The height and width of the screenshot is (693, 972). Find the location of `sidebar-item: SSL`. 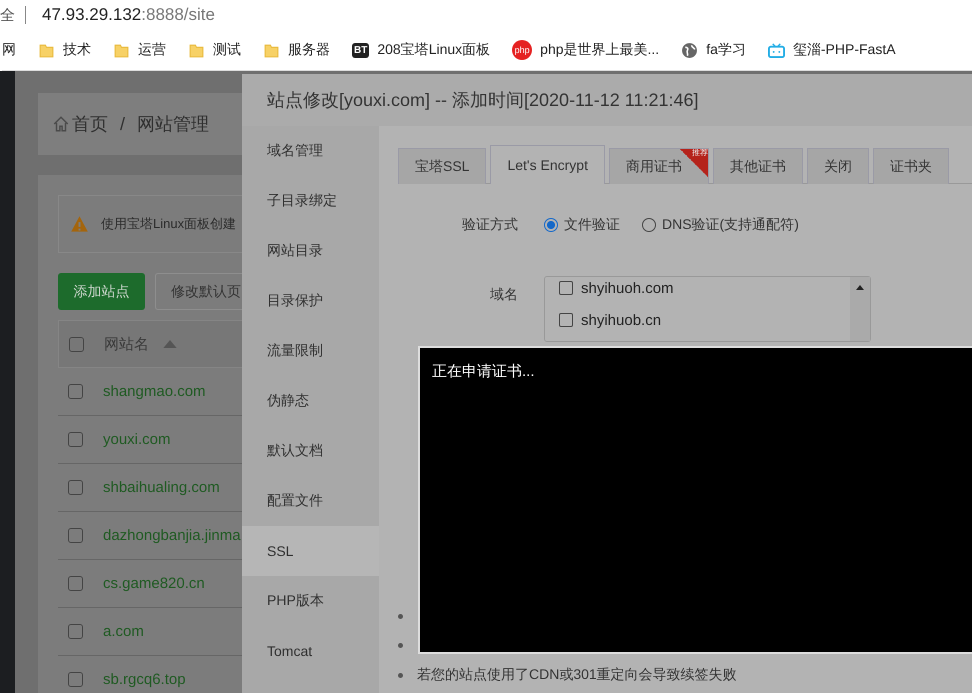

sidebar-item: SSL is located at coordinates (310, 551).